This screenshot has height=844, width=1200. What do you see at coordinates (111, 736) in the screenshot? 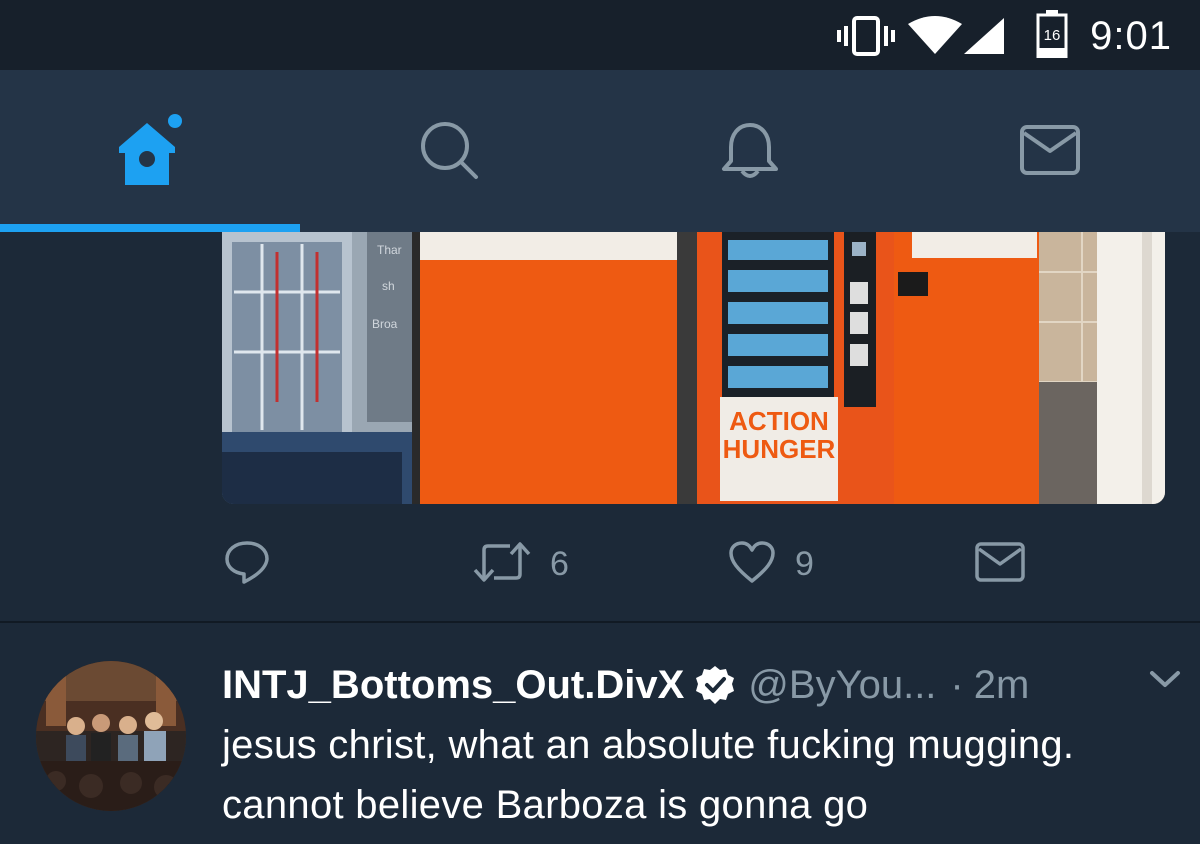
I see `avatar` at bounding box center [111, 736].